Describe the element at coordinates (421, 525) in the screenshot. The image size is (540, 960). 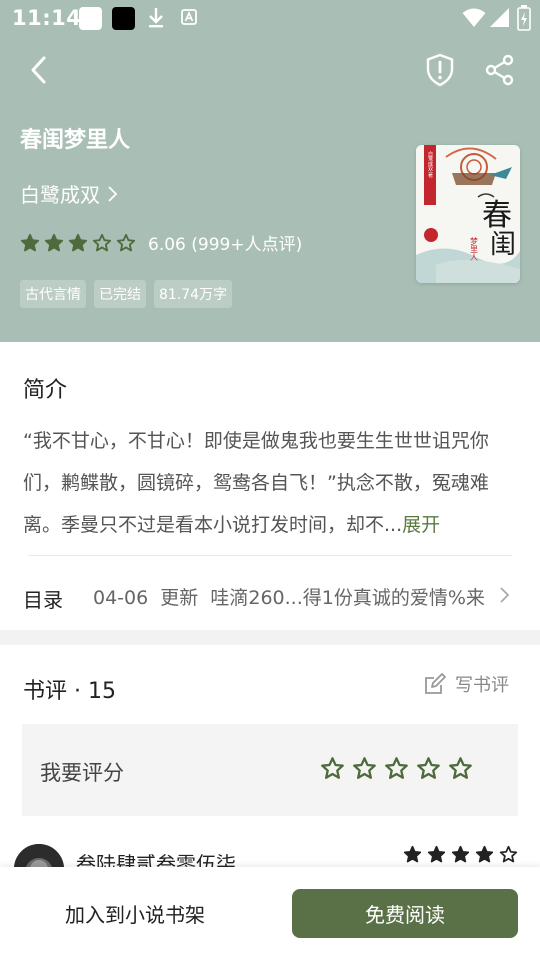
I see `expand-link: 展开` at that location.